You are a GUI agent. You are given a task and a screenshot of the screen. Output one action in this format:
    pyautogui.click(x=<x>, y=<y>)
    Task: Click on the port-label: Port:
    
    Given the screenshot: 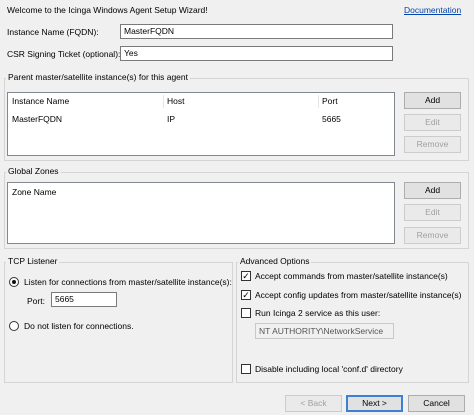 What is the action you would take?
    pyautogui.click(x=36, y=301)
    